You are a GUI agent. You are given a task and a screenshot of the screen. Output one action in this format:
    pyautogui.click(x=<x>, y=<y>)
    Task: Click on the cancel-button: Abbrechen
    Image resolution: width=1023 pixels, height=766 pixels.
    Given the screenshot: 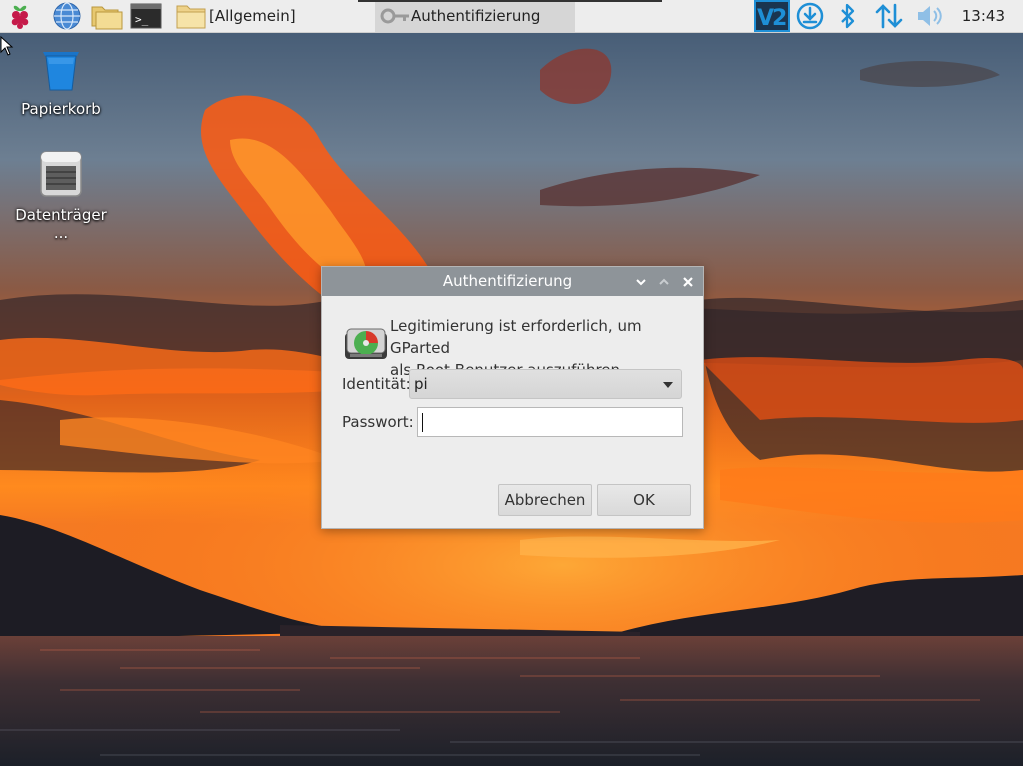 What is the action you would take?
    pyautogui.click(x=545, y=500)
    